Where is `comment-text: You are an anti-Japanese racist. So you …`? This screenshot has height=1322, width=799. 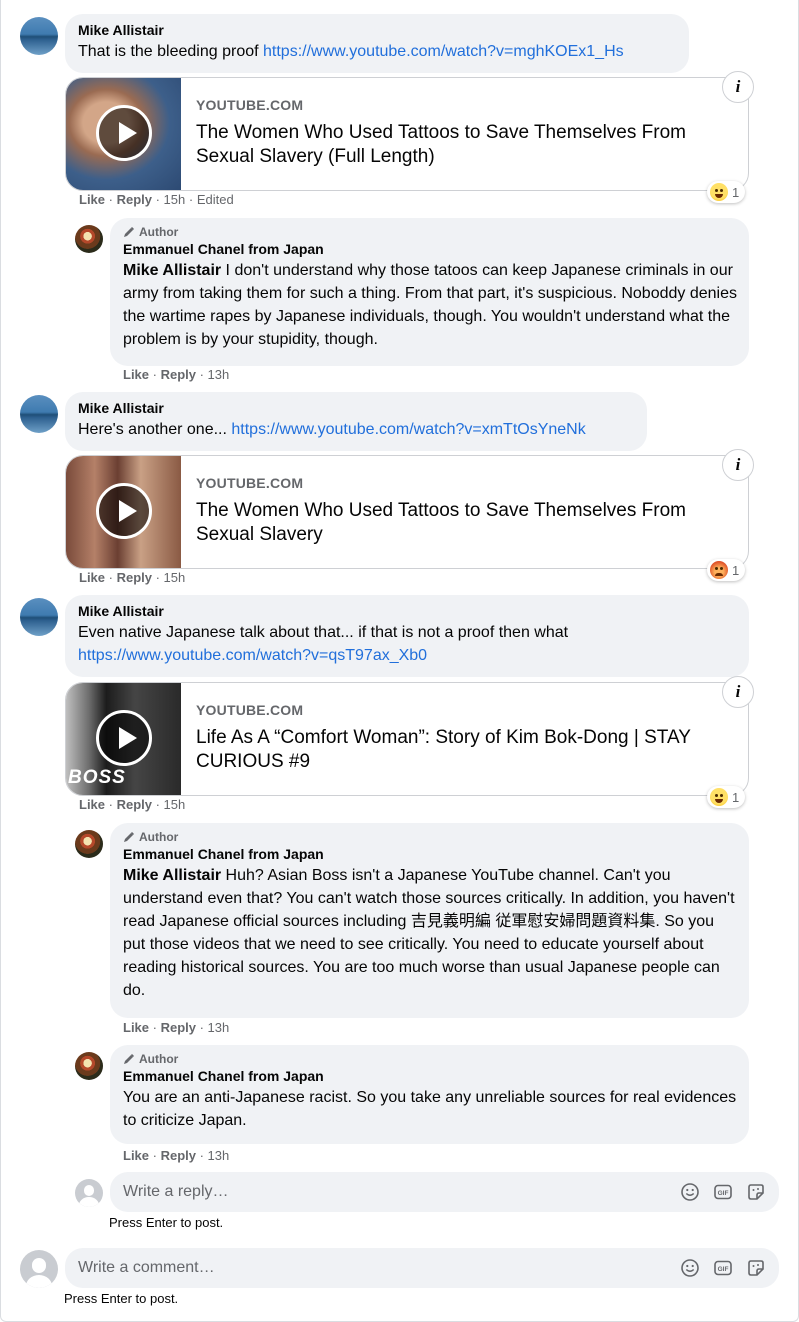
comment-text: You are an anti-Japanese racist. So you … is located at coordinates (430, 1109).